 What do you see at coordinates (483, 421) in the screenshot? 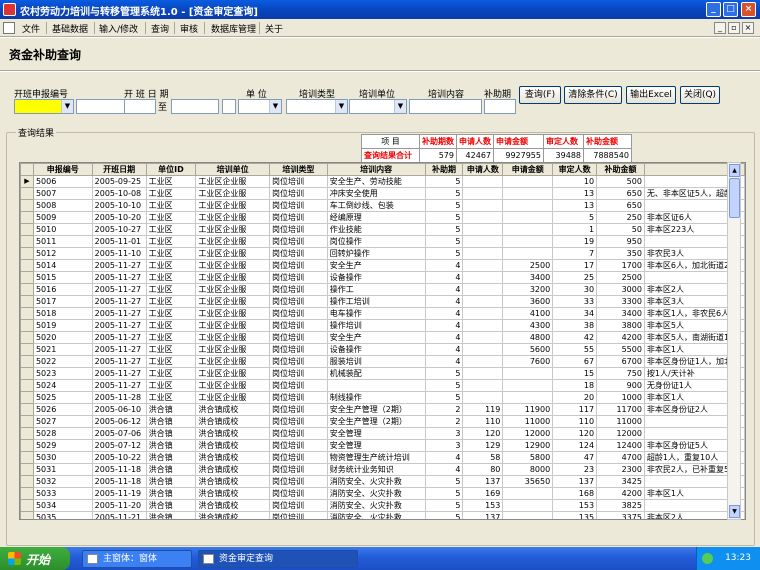
I see `table-cell: 110` at bounding box center [483, 421].